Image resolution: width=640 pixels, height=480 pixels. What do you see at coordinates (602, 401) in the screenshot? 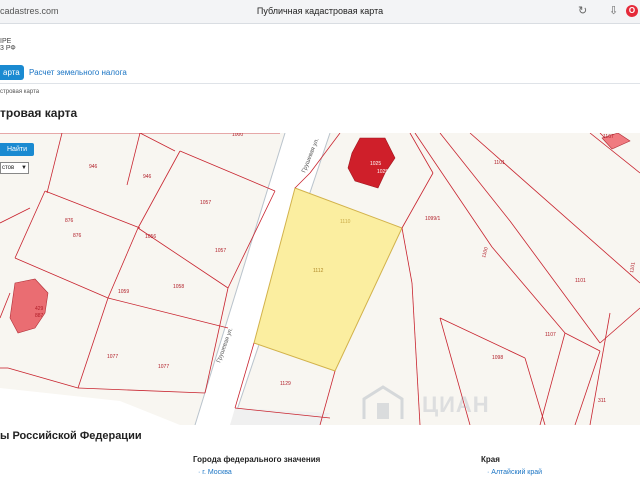
I see `parcel-number: 311` at bounding box center [602, 401].